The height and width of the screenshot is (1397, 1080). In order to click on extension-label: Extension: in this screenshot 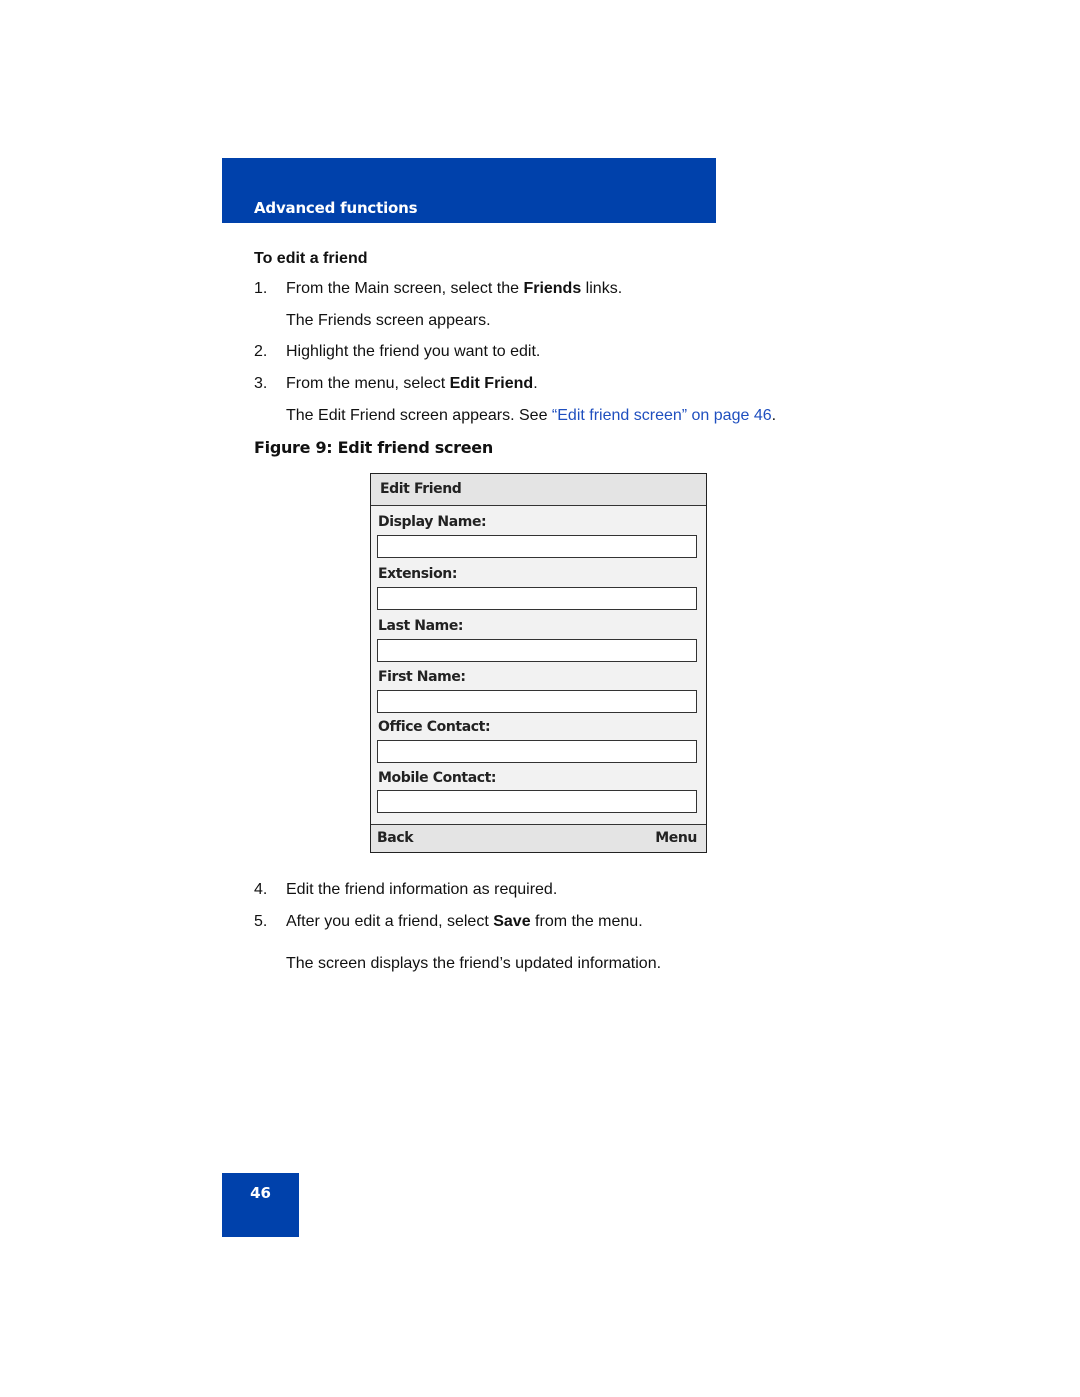, I will do `click(418, 574)`.